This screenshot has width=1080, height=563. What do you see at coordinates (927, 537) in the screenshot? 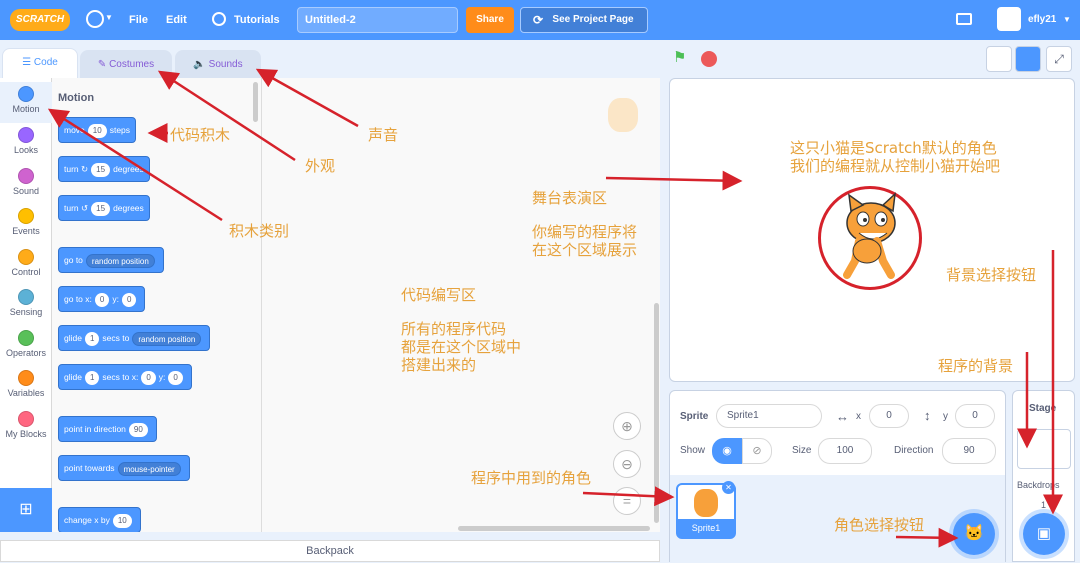
I see `arrow-sprite-button` at bounding box center [927, 537].